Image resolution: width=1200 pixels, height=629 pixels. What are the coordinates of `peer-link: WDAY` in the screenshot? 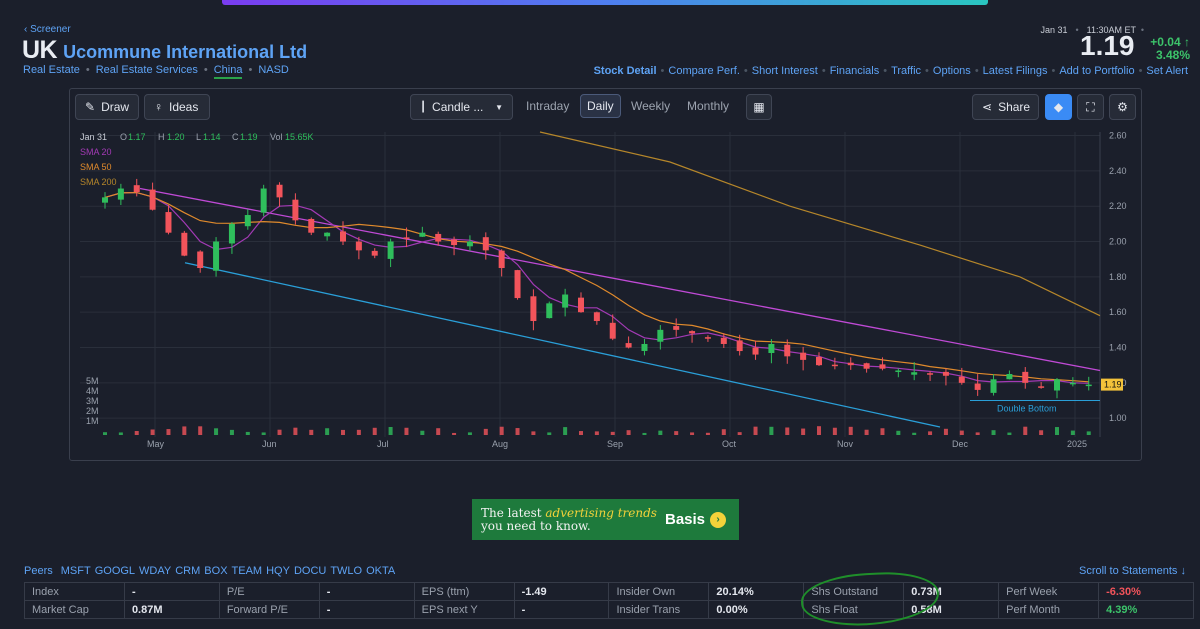 It's located at (155, 571).